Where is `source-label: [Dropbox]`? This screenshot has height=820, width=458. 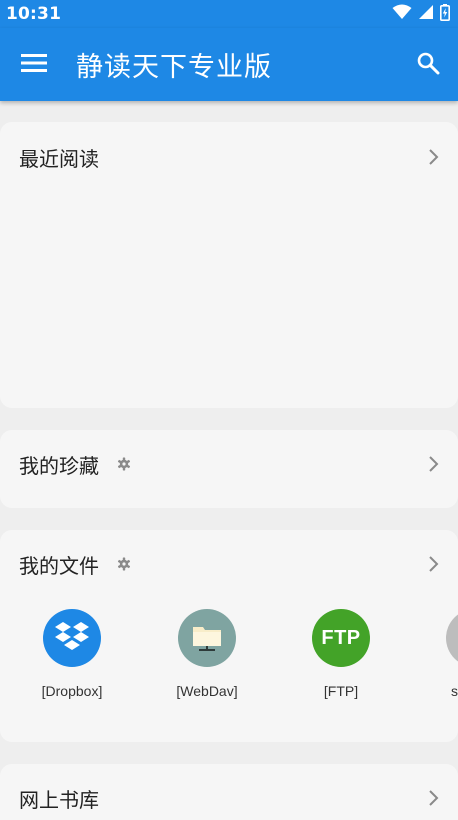 source-label: [Dropbox] is located at coordinates (72, 691).